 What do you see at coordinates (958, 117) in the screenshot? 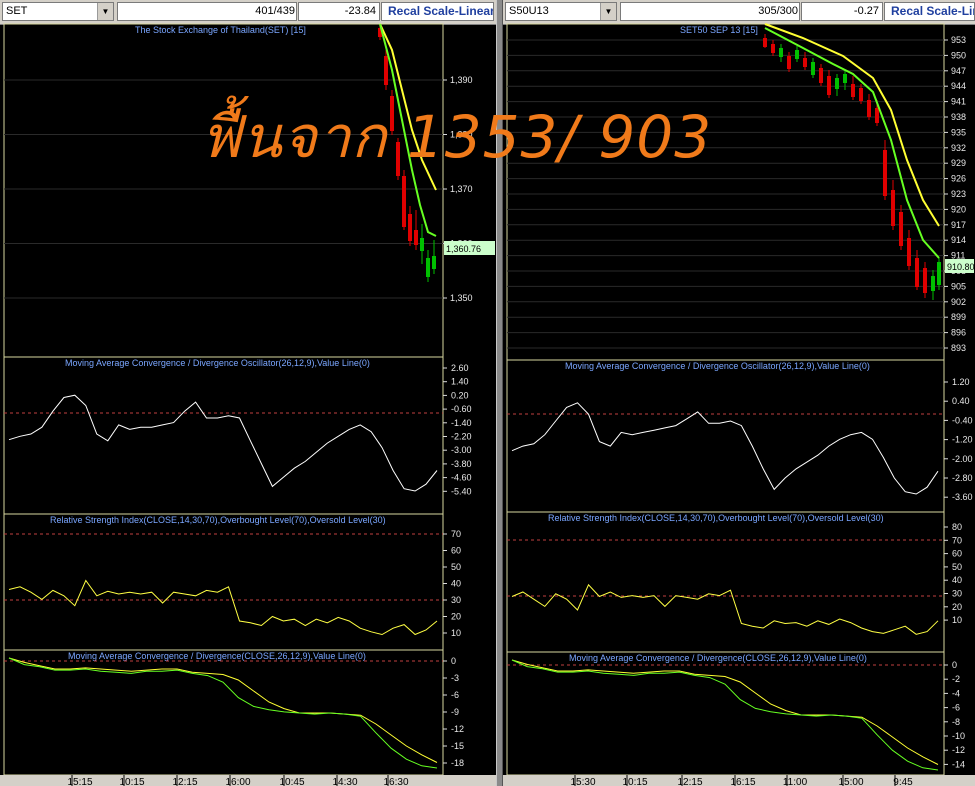
I see `price-tick-label: 938` at bounding box center [958, 117].